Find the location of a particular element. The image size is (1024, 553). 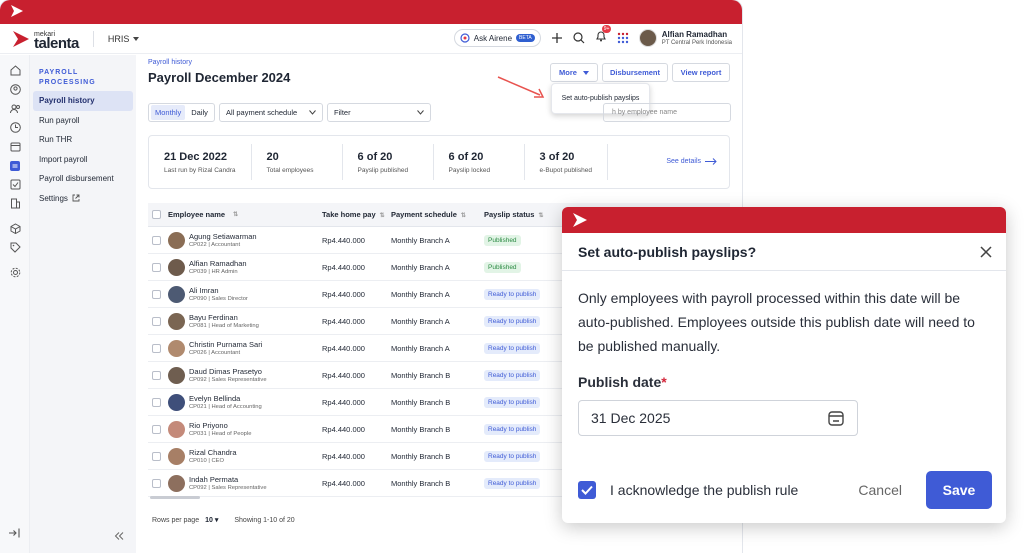

menu-item-set-auto-publish: Set auto-publish payslips is located at coordinates (601, 98).